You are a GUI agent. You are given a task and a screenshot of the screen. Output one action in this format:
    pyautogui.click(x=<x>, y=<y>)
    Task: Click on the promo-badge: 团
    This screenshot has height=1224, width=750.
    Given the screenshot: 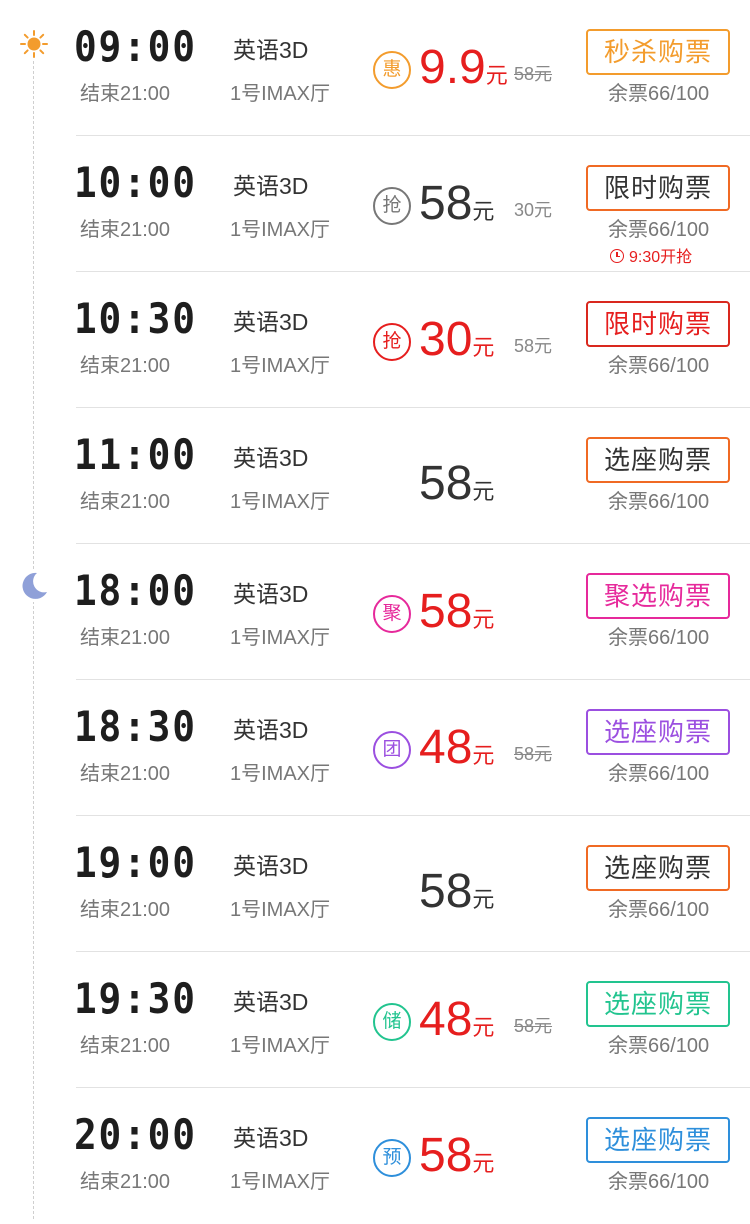 What is the action you would take?
    pyautogui.click(x=392, y=750)
    